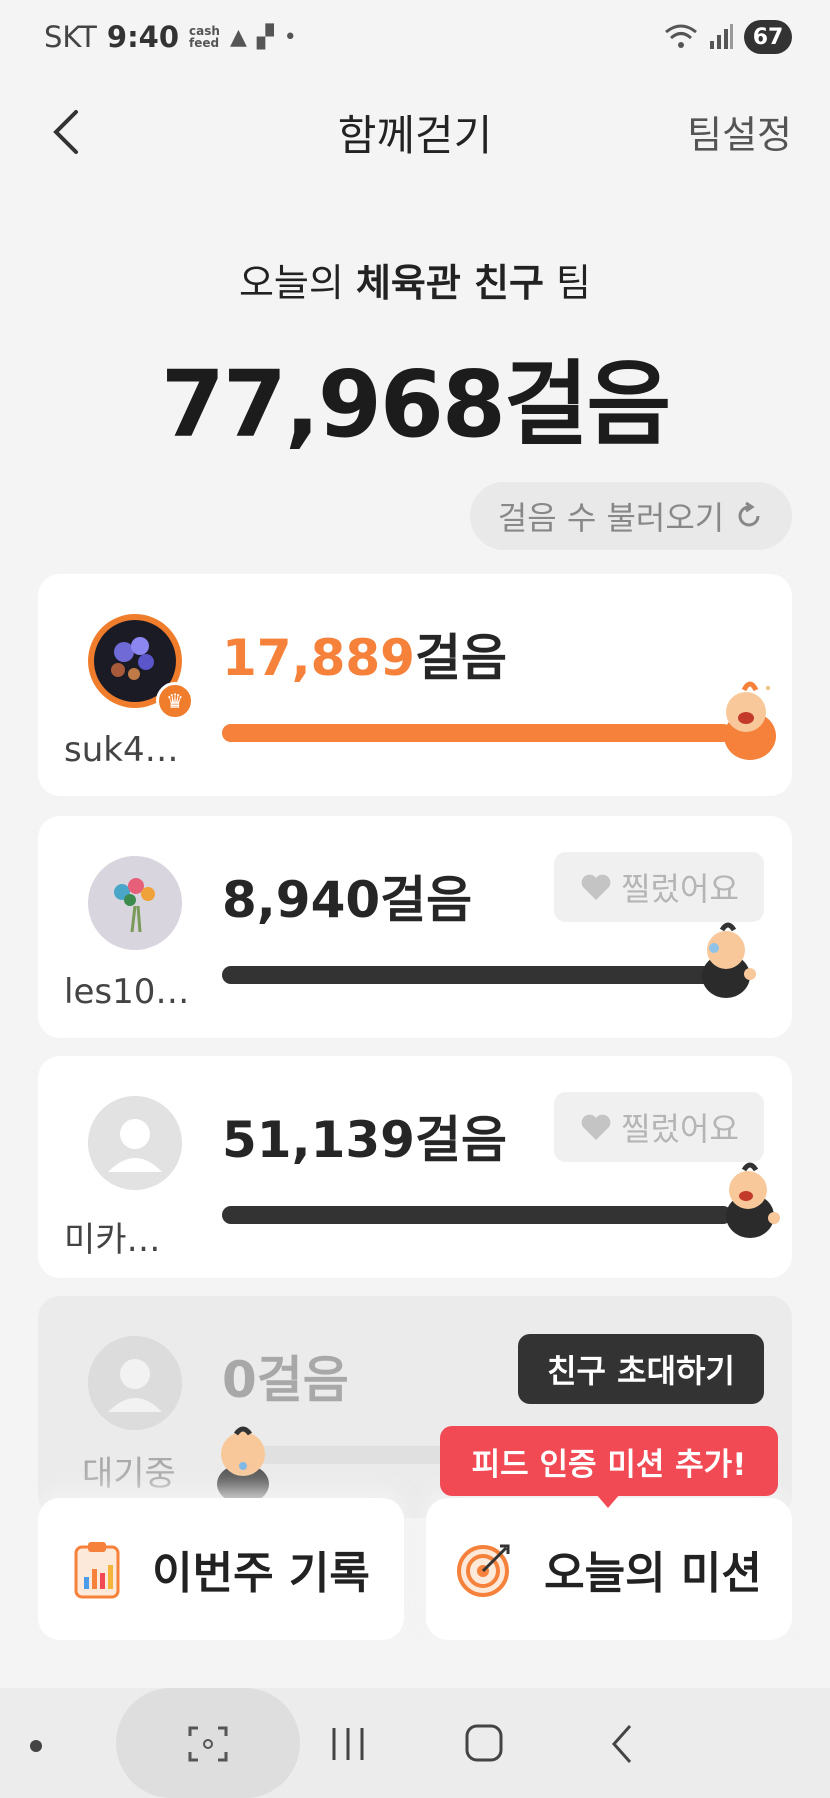 The height and width of the screenshot is (1798, 830). I want to click on weekly-record-button: 이번주 기록, so click(221, 1569).